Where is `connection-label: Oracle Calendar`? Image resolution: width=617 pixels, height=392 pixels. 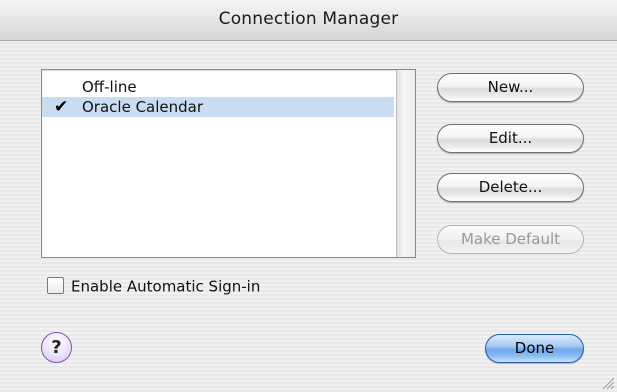
connection-label: Oracle Calendar is located at coordinates (143, 107).